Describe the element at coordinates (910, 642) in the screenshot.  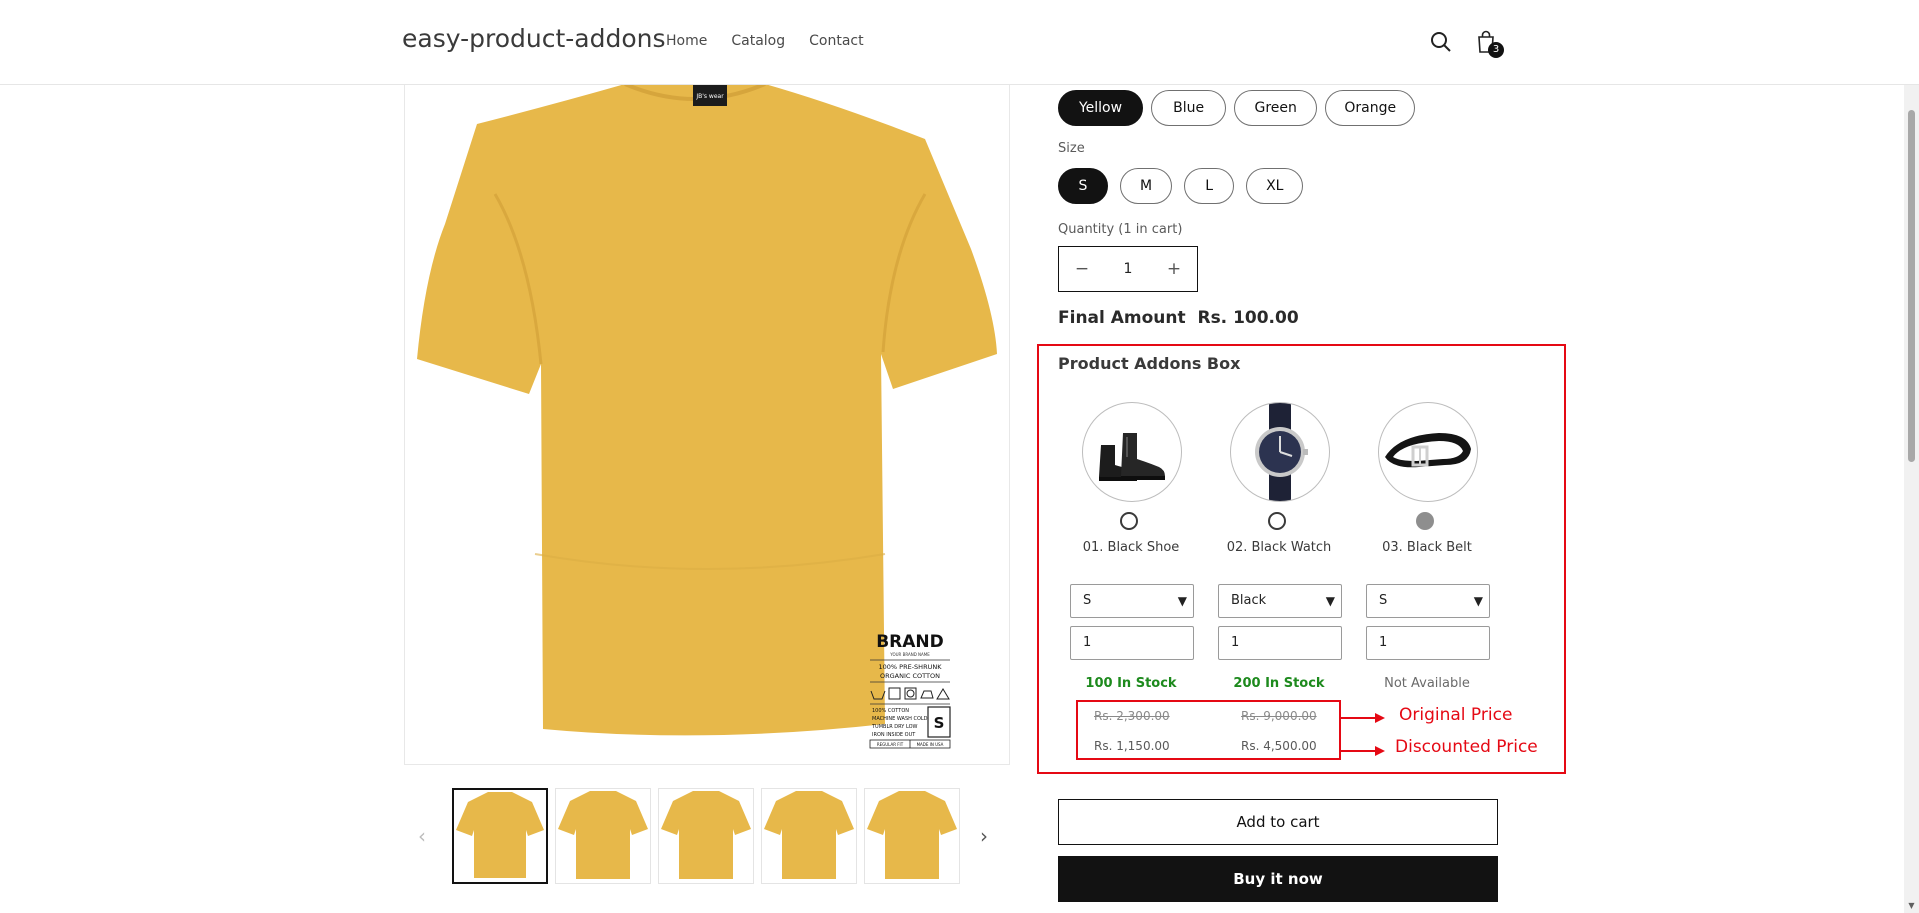
I see `care-label-brand: BRAND` at that location.